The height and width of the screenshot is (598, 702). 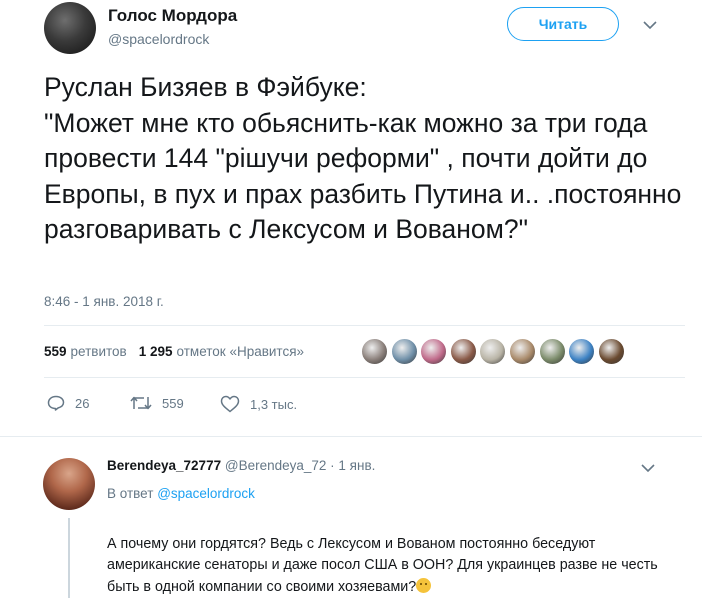 What do you see at coordinates (68, 403) in the screenshot?
I see `reply-button: 26` at bounding box center [68, 403].